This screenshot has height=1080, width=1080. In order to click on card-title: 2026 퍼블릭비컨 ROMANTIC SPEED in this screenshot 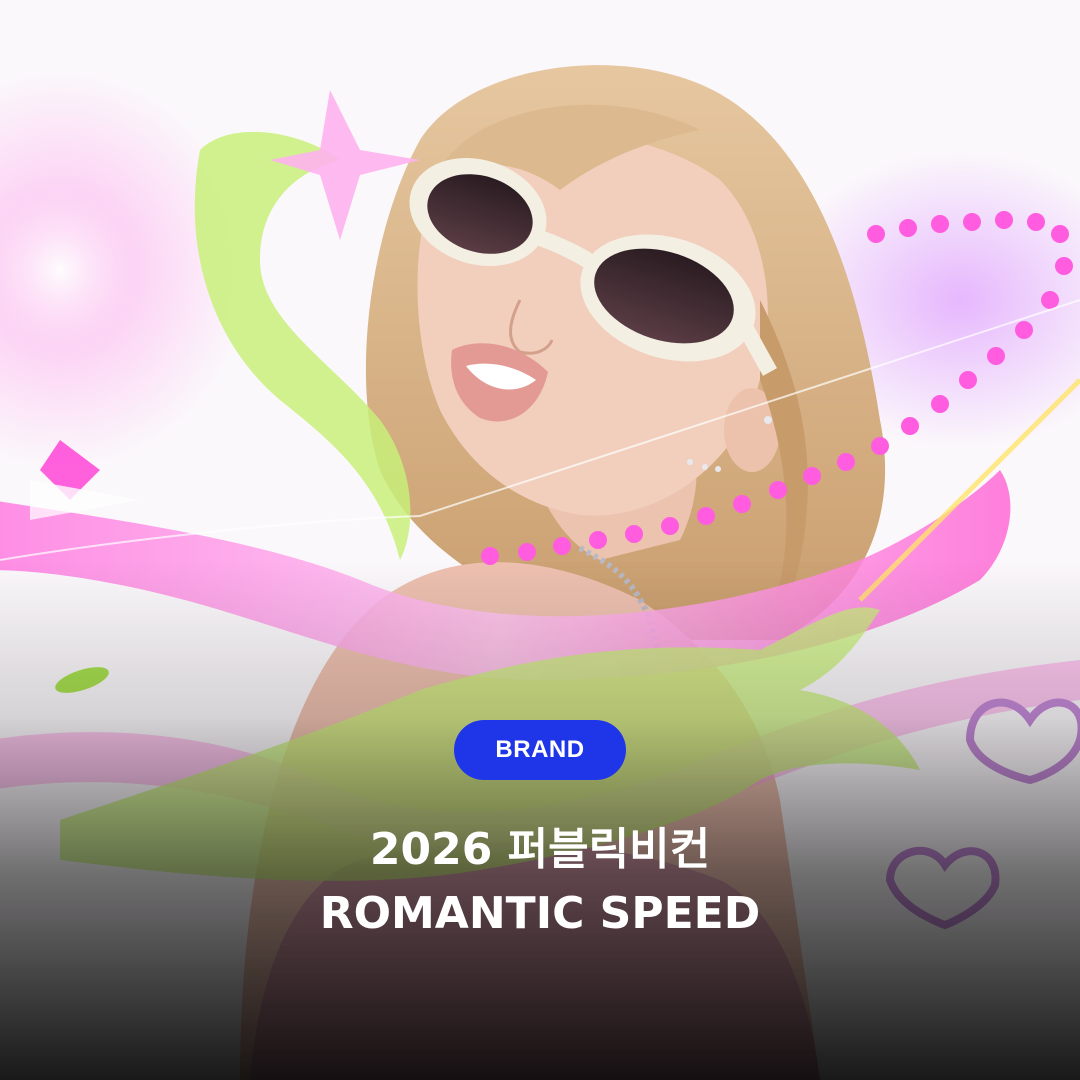, I will do `click(540, 882)`.